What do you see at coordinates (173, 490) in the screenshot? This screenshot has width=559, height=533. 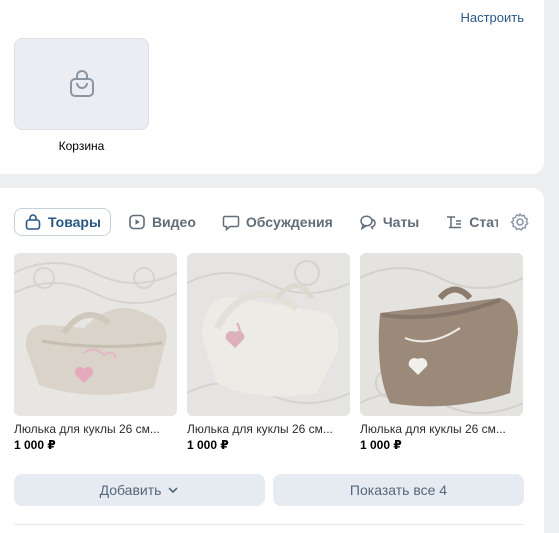 I see `chevron-down-icon` at bounding box center [173, 490].